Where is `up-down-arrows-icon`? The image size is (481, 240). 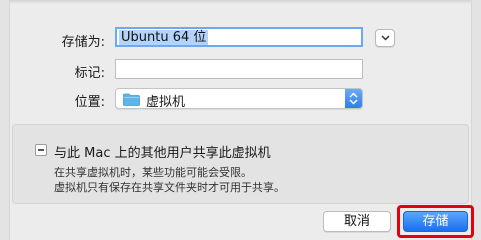 up-down-arrows-icon is located at coordinates (353, 98).